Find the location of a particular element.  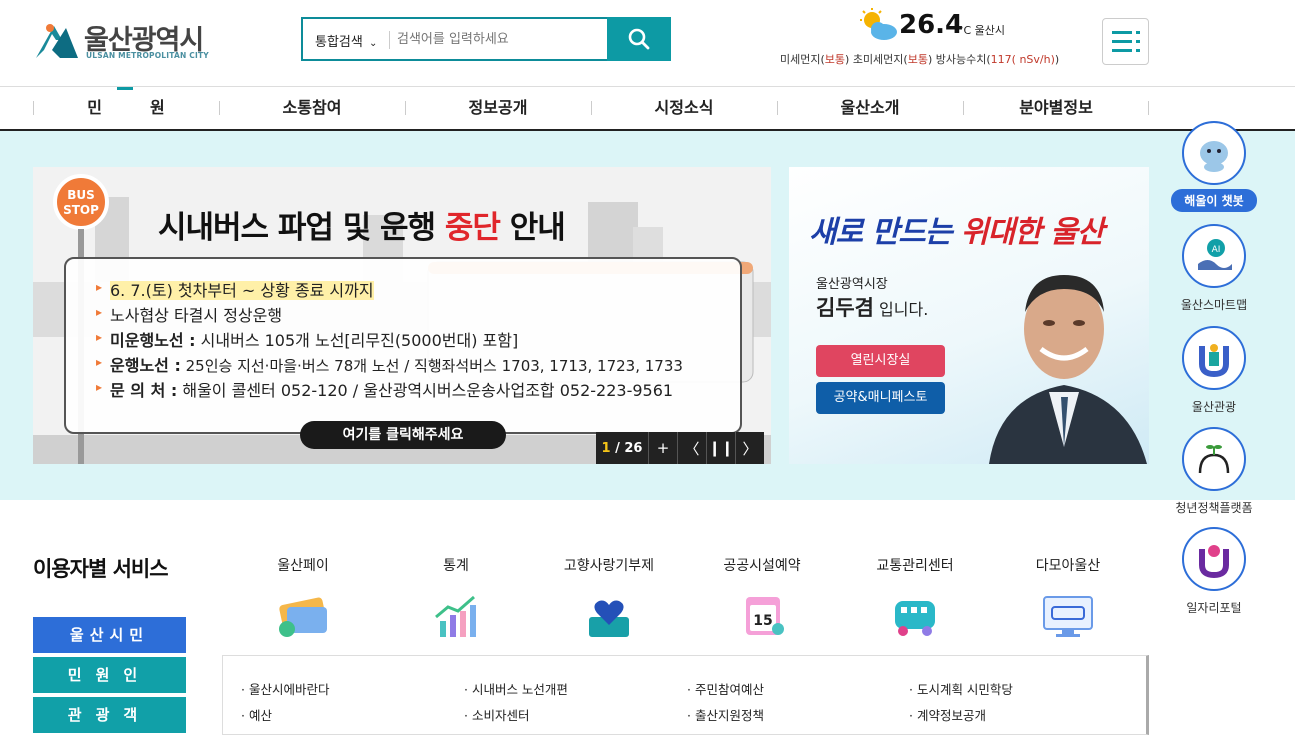

nav-label: 울산소개 is located at coordinates (870, 107).